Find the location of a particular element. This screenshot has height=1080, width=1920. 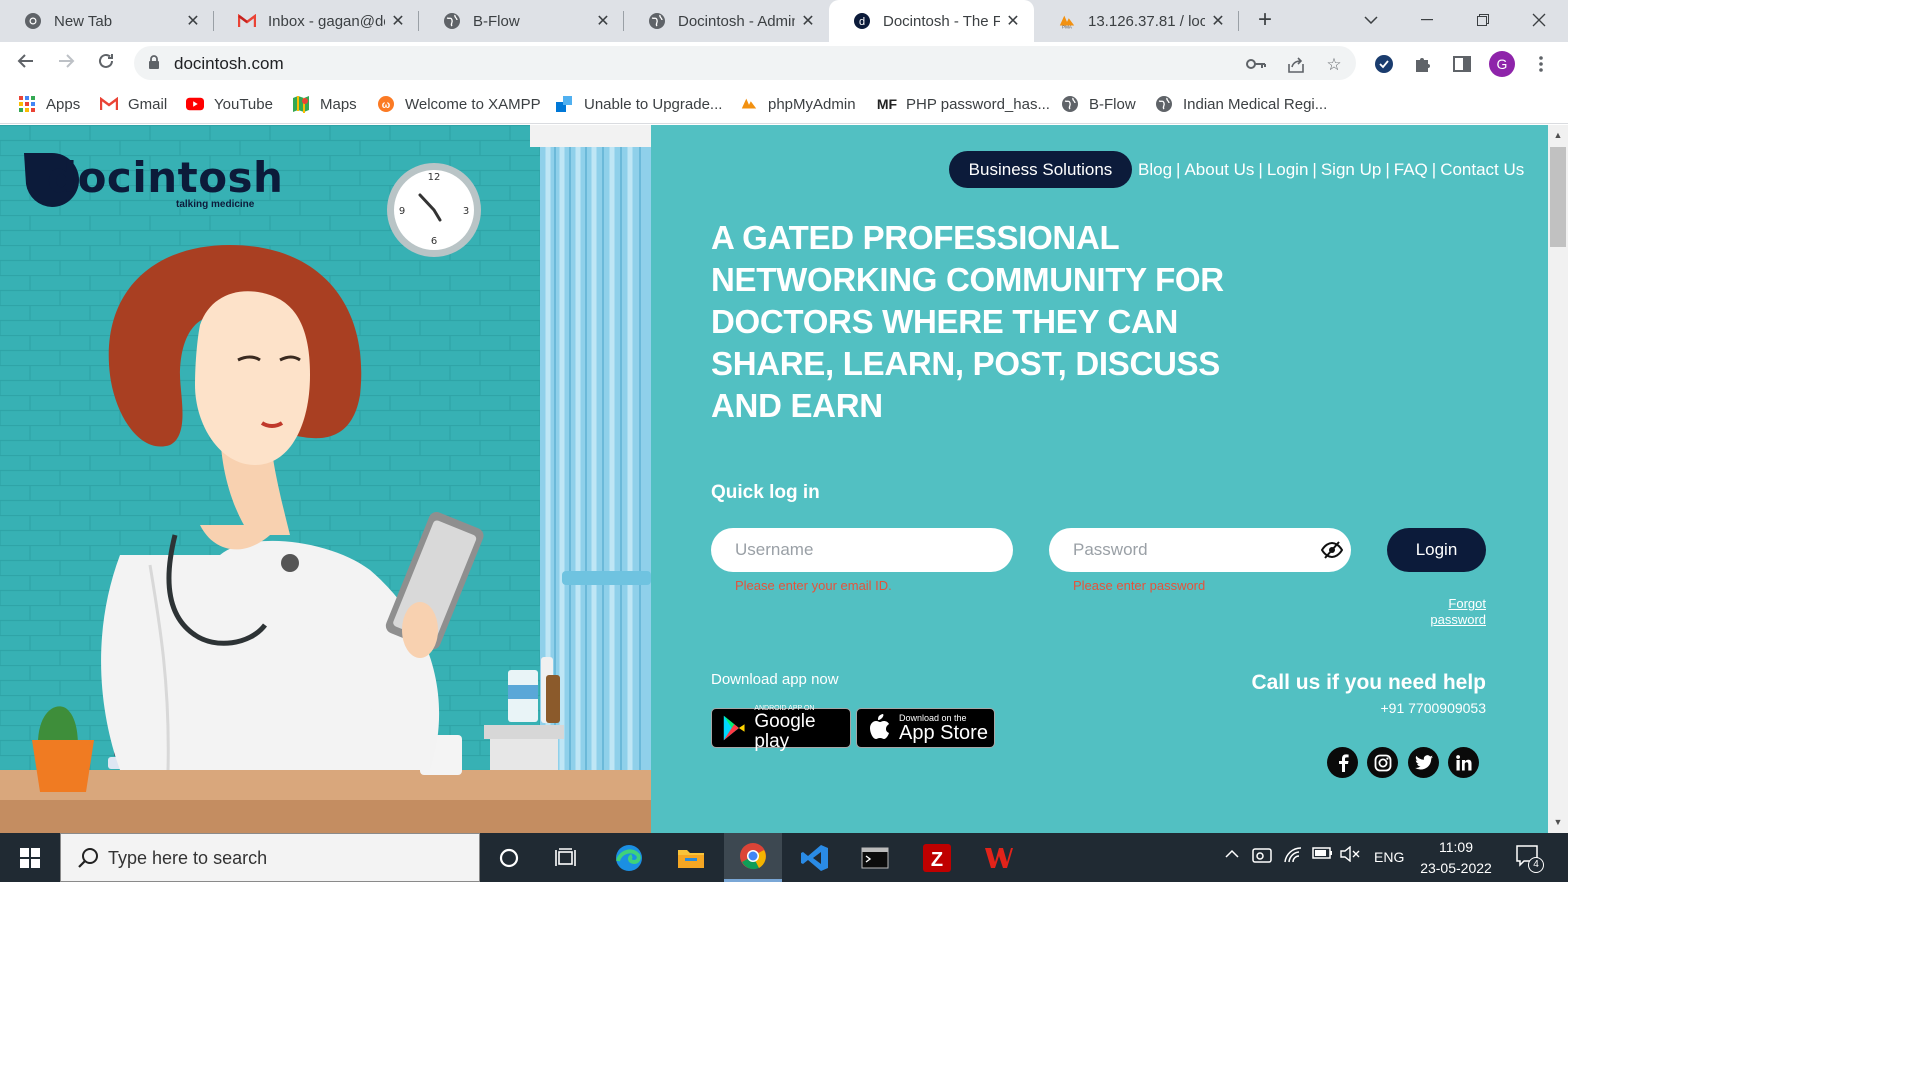

wps-office-icon is located at coordinates (999, 857).